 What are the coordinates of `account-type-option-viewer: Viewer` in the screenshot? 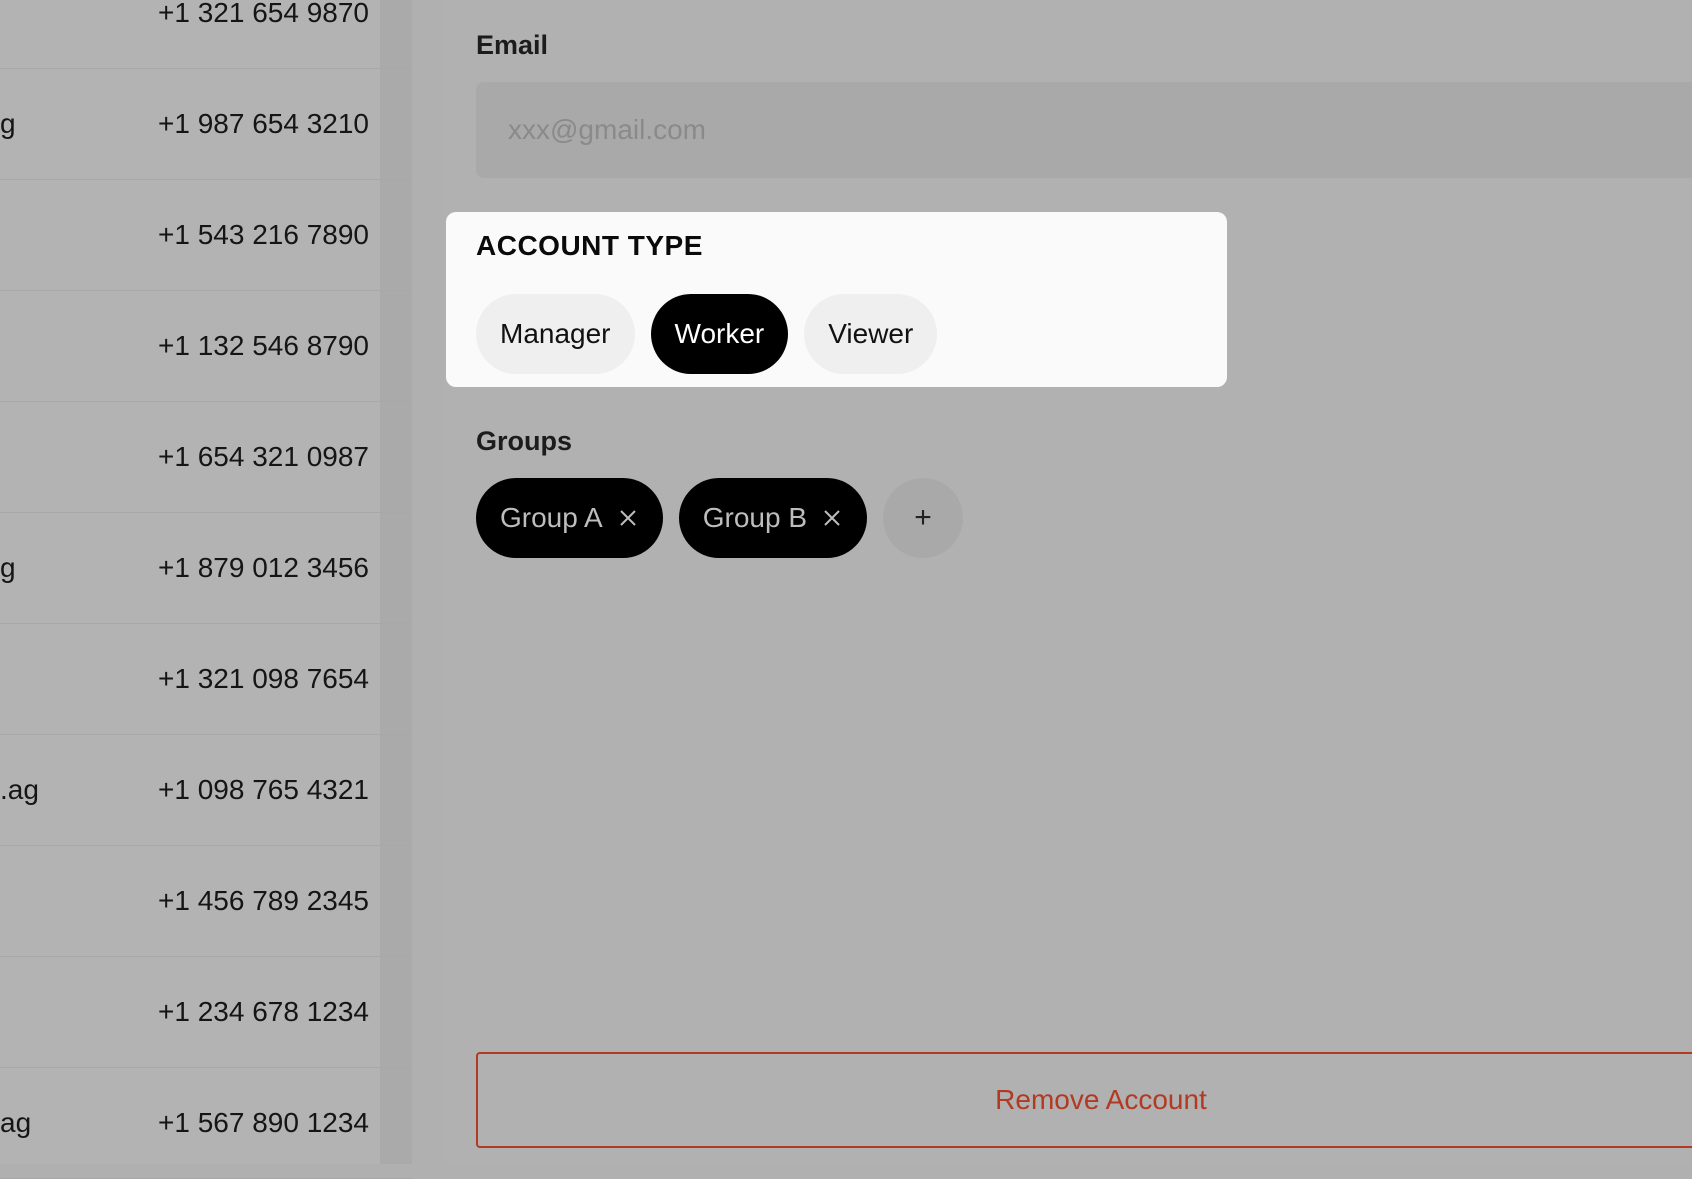 It's located at (871, 334).